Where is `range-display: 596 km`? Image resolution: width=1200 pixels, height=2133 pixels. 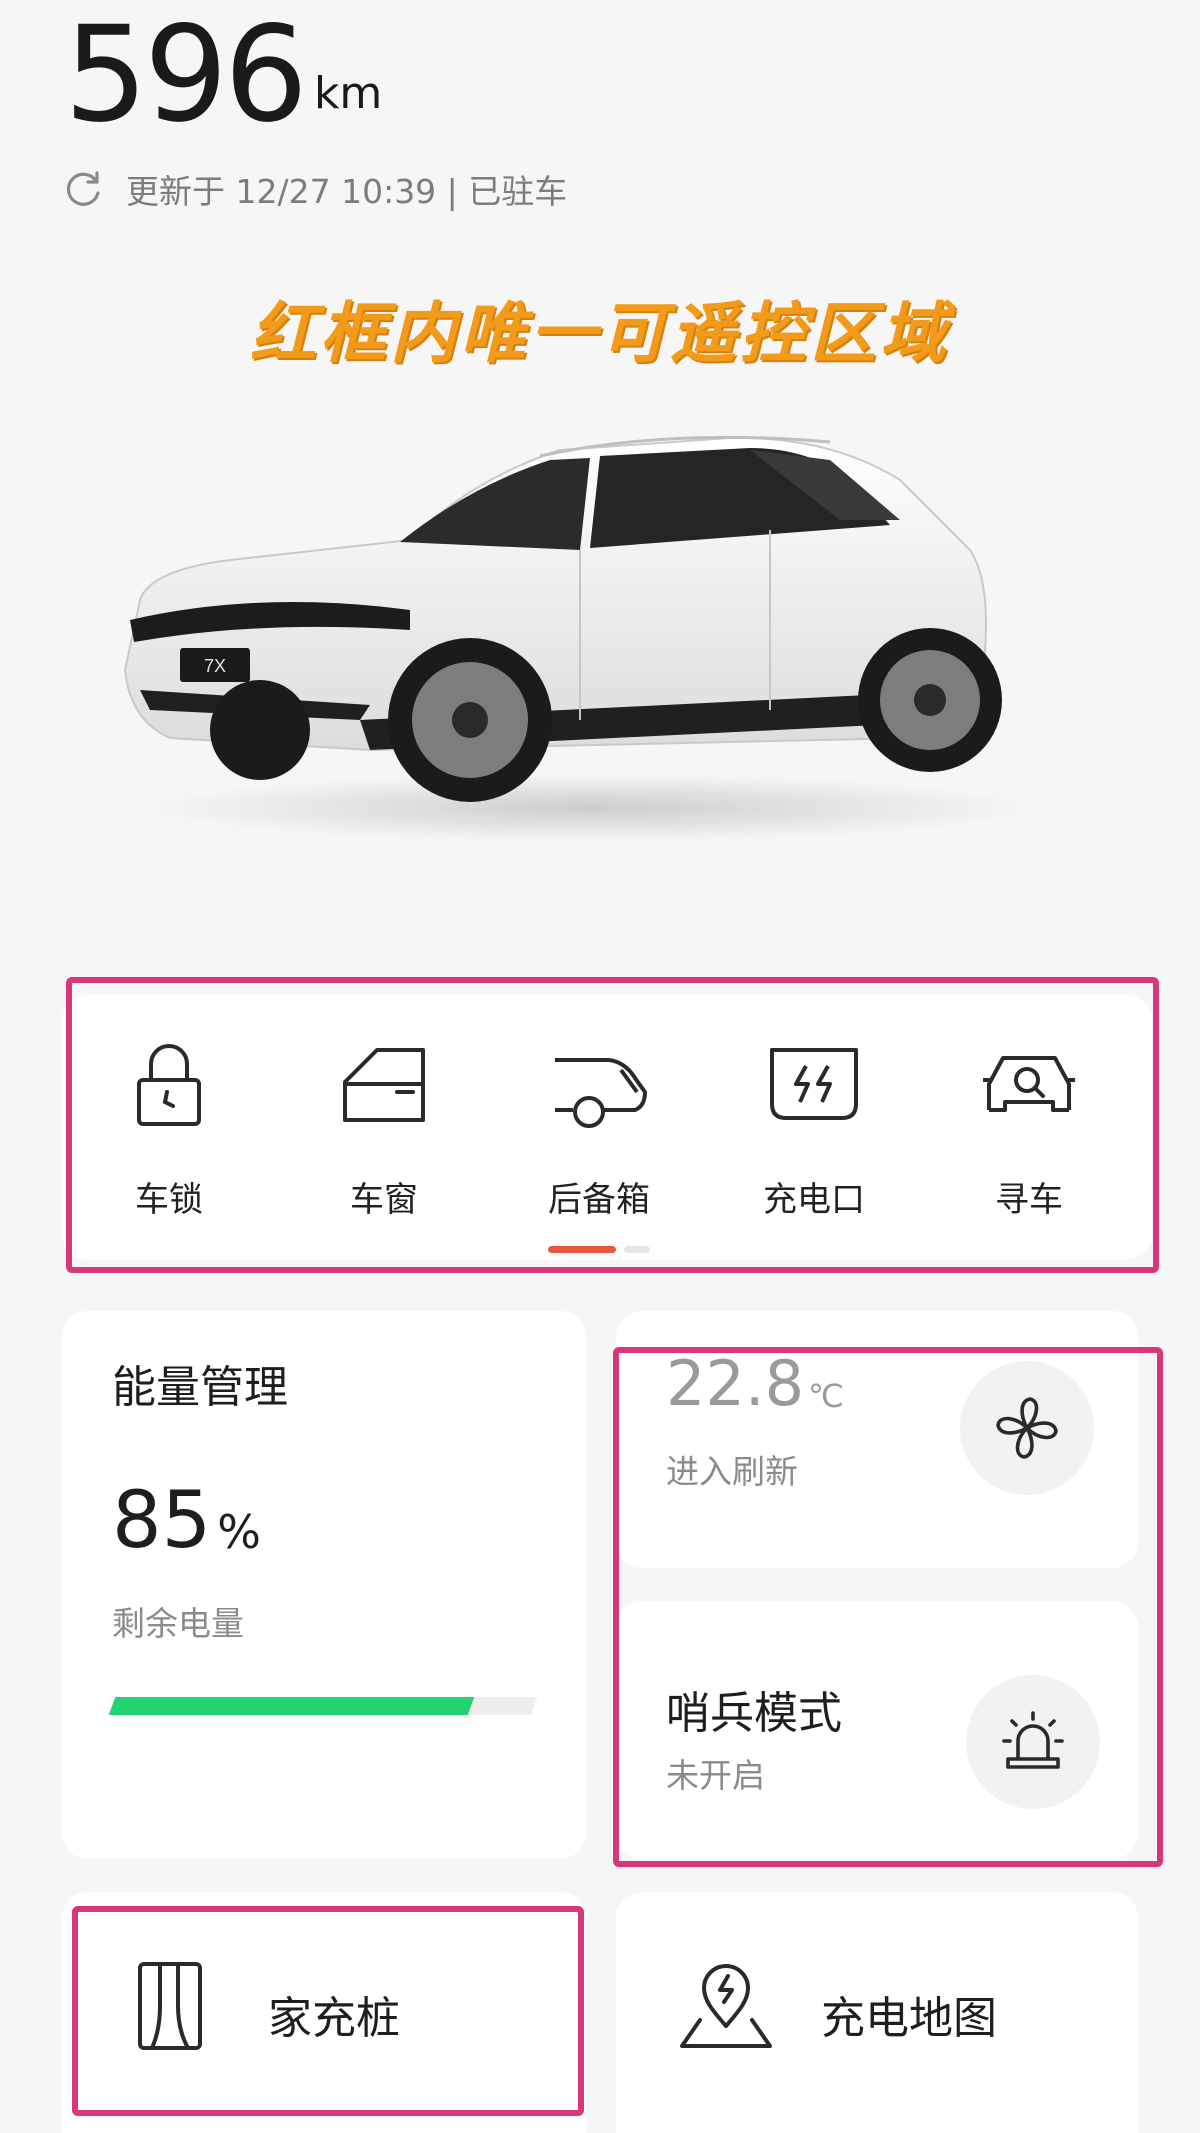 range-display: 596 km is located at coordinates (223, 75).